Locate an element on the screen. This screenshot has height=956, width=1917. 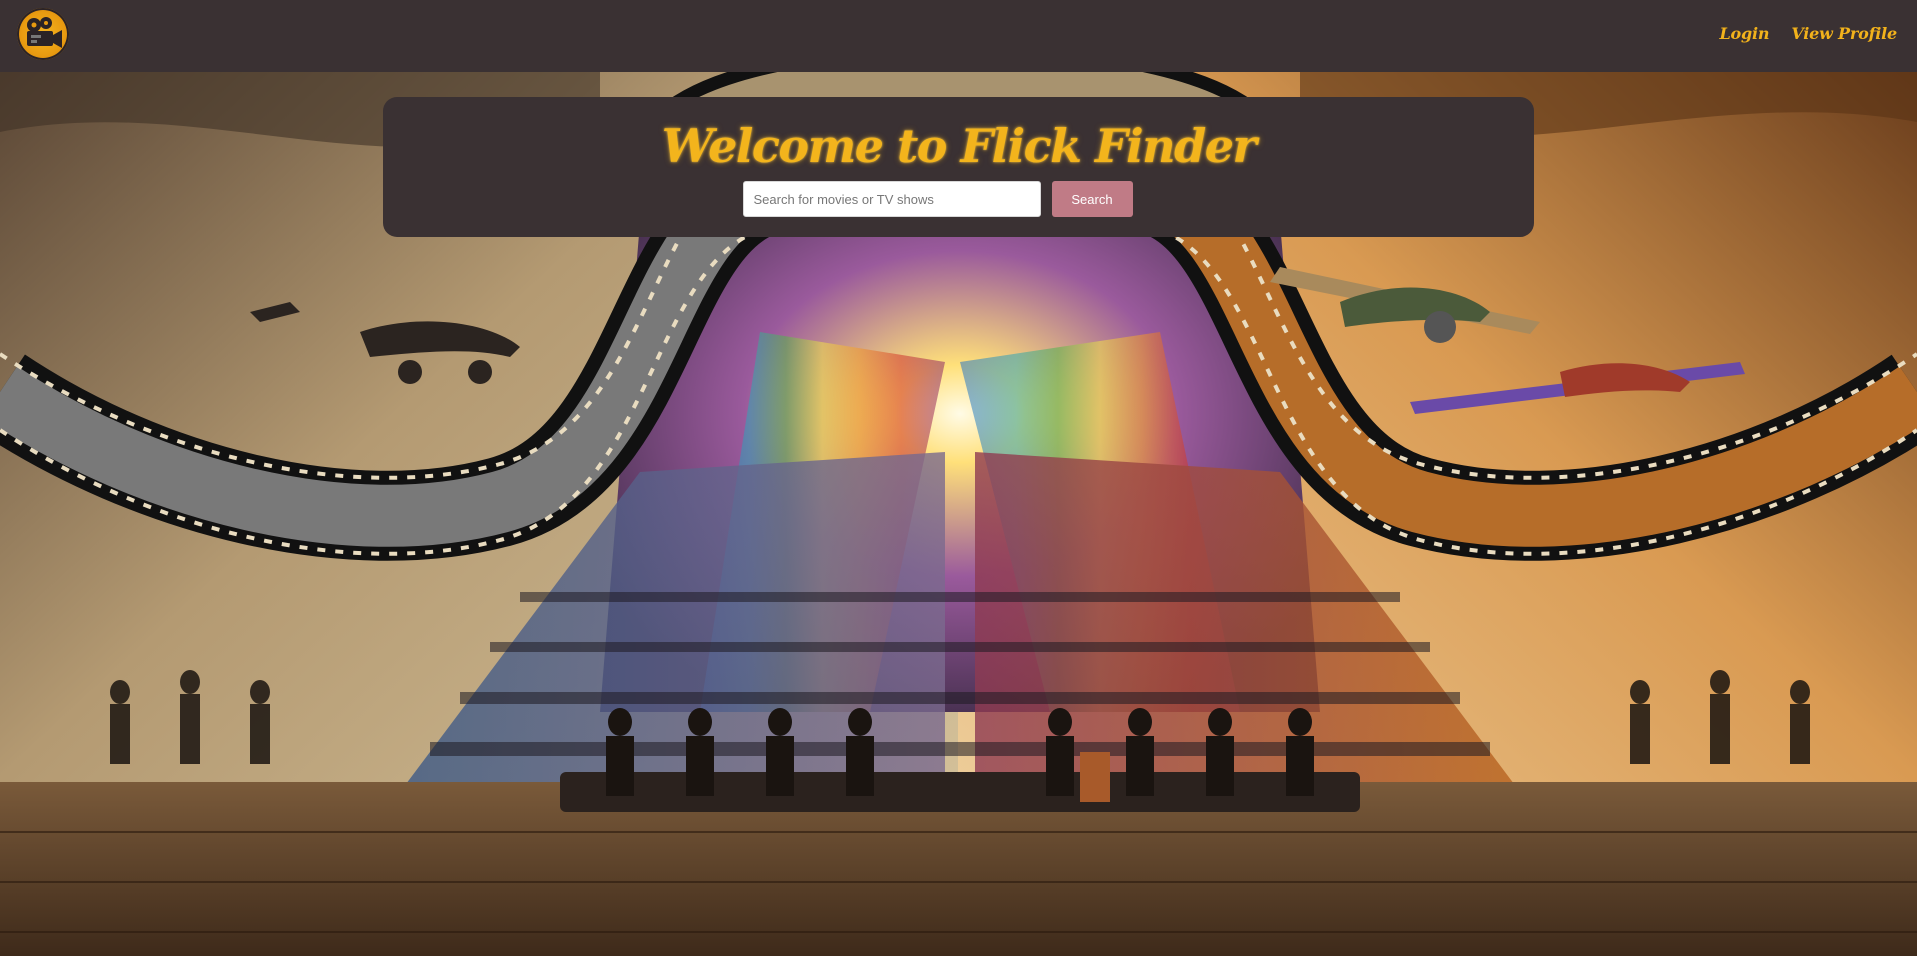
navbar: Login View Profile is located at coordinates (958, 36).